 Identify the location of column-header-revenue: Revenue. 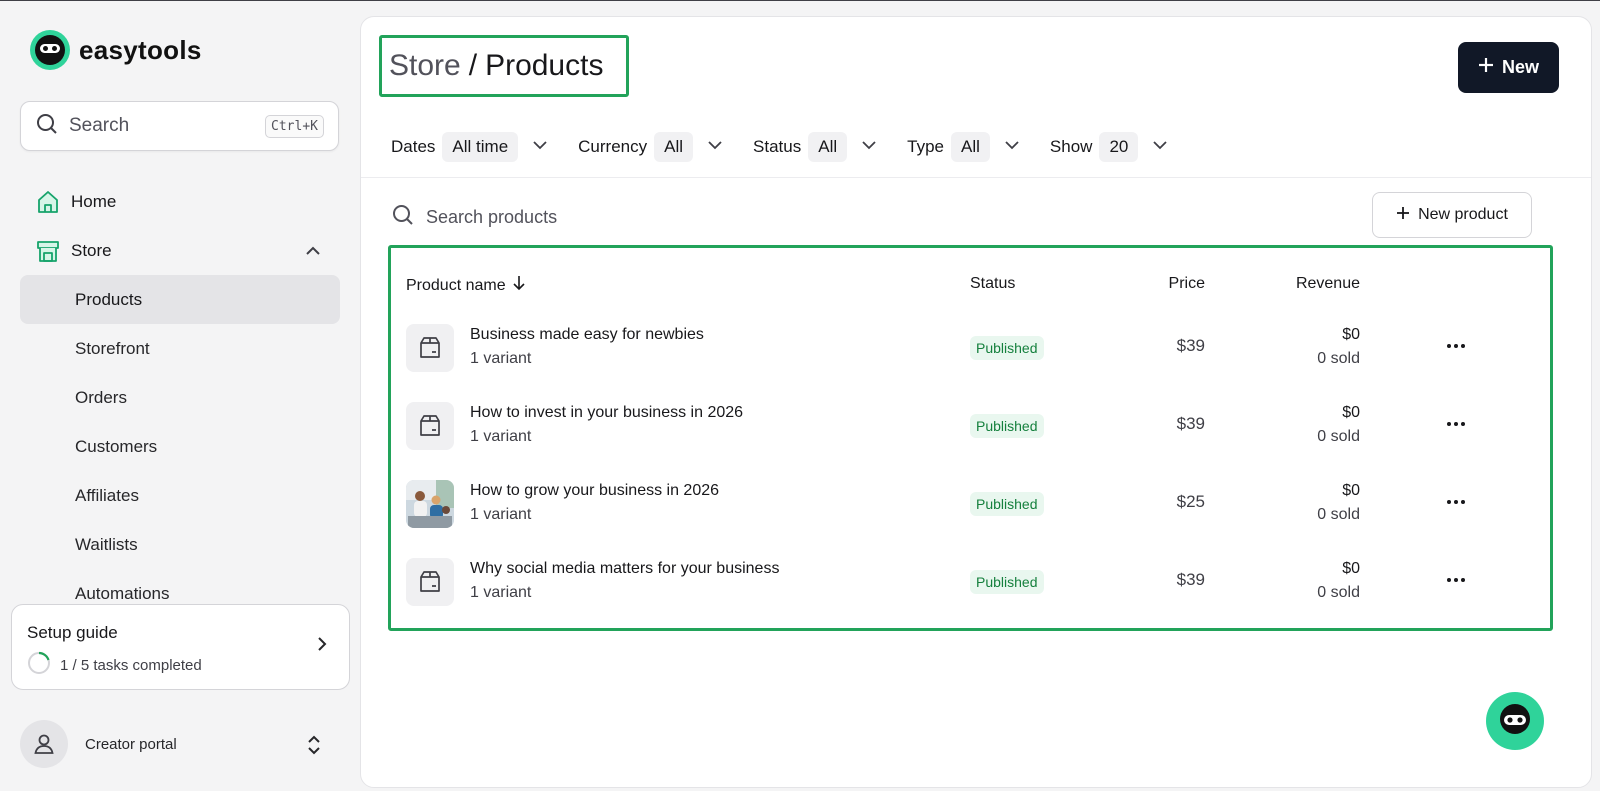
(1328, 284).